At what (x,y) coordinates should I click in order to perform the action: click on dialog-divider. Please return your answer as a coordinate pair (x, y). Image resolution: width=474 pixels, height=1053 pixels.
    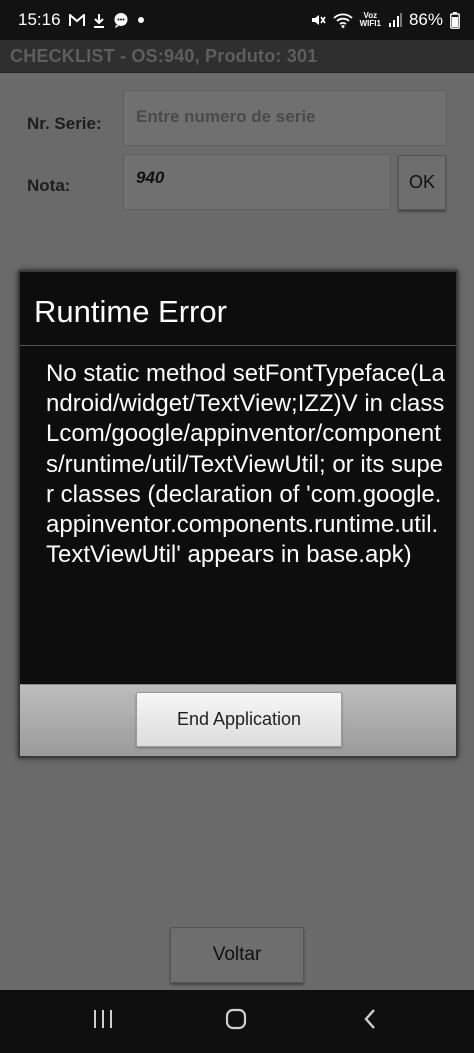
    Looking at the image, I should click on (238, 345).